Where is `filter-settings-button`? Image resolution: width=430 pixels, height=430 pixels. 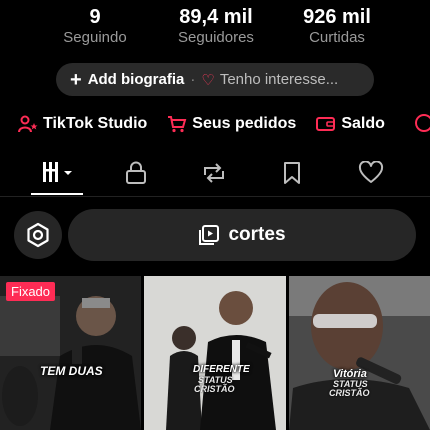 filter-settings-button is located at coordinates (38, 235).